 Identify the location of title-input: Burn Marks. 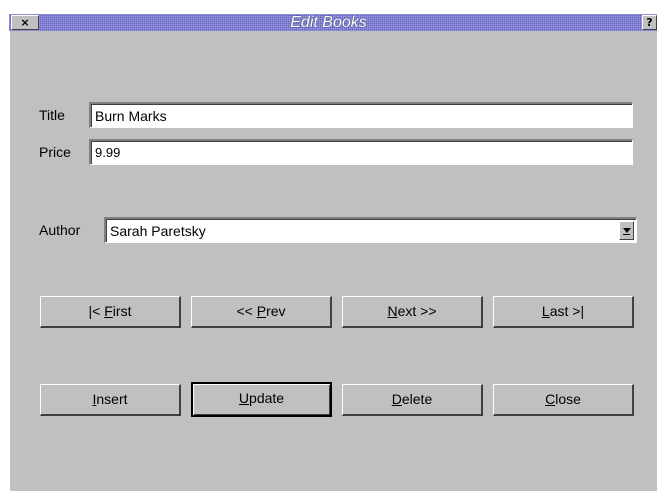
(361, 115).